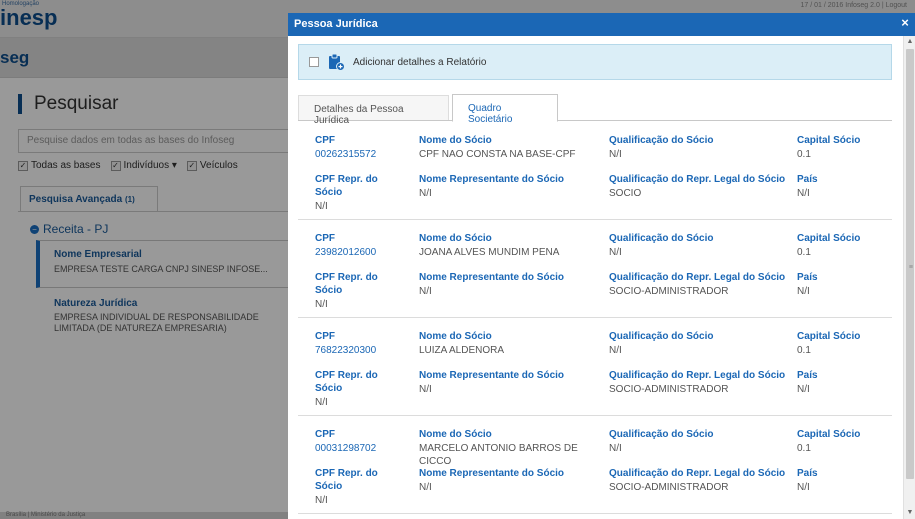 Image resolution: width=915 pixels, height=519 pixels. I want to click on tab-detalhes: Detalhes da Pessoa Jurídica, so click(373, 110).